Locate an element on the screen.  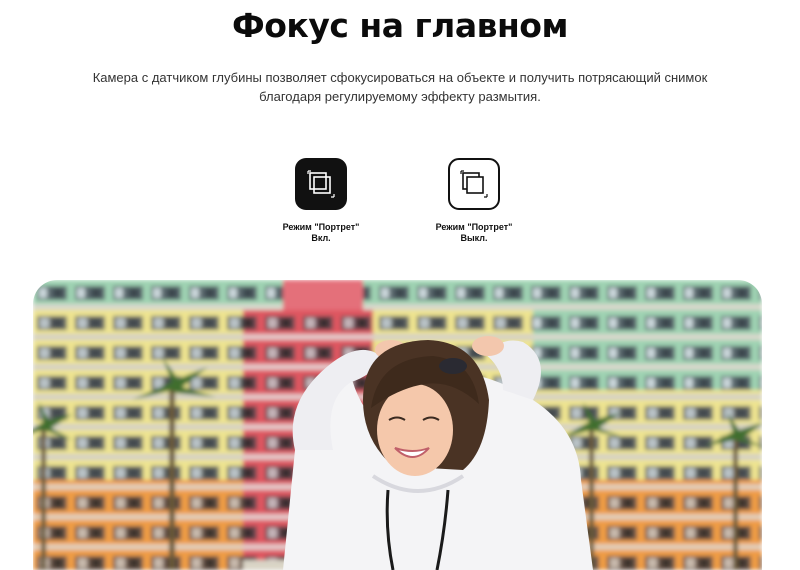
mode-label-line-2: Выкл. is located at coordinates (474, 238).